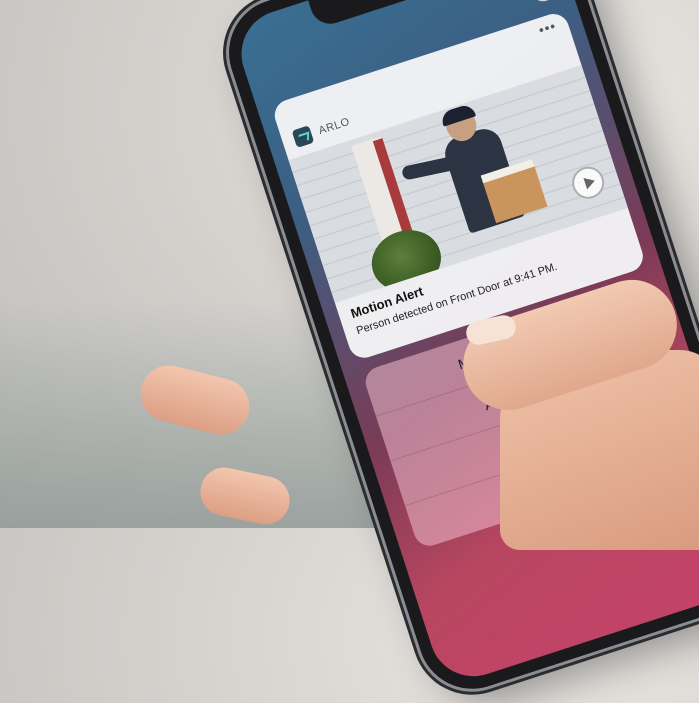  I want to click on phone-notch, so click(394, 14).